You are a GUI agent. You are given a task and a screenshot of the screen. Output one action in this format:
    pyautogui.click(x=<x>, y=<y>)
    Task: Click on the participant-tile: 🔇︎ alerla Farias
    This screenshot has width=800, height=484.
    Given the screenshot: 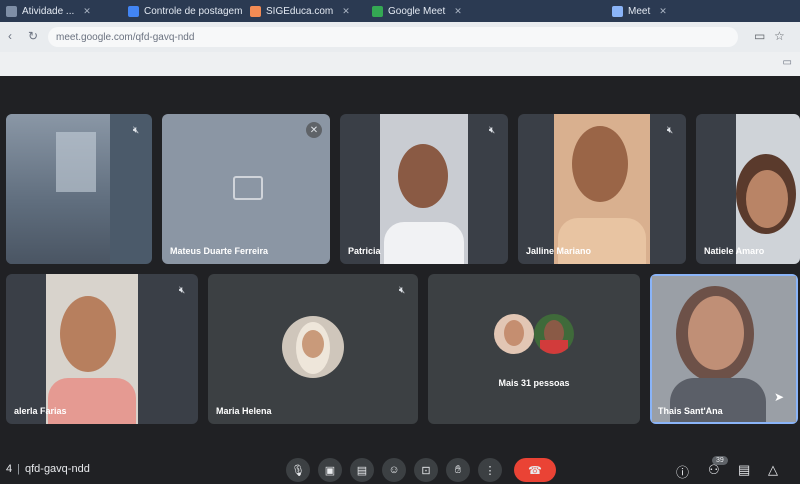 What is the action you would take?
    pyautogui.click(x=102, y=349)
    